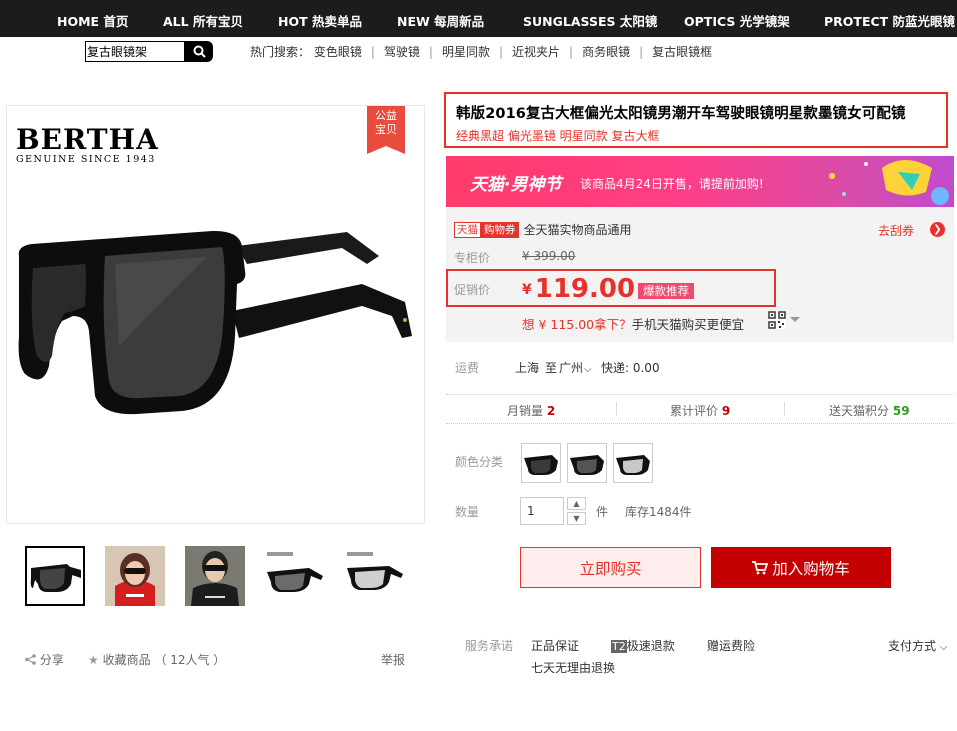  I want to click on nav-optics: OPTICS 光学镜架, so click(737, 20).